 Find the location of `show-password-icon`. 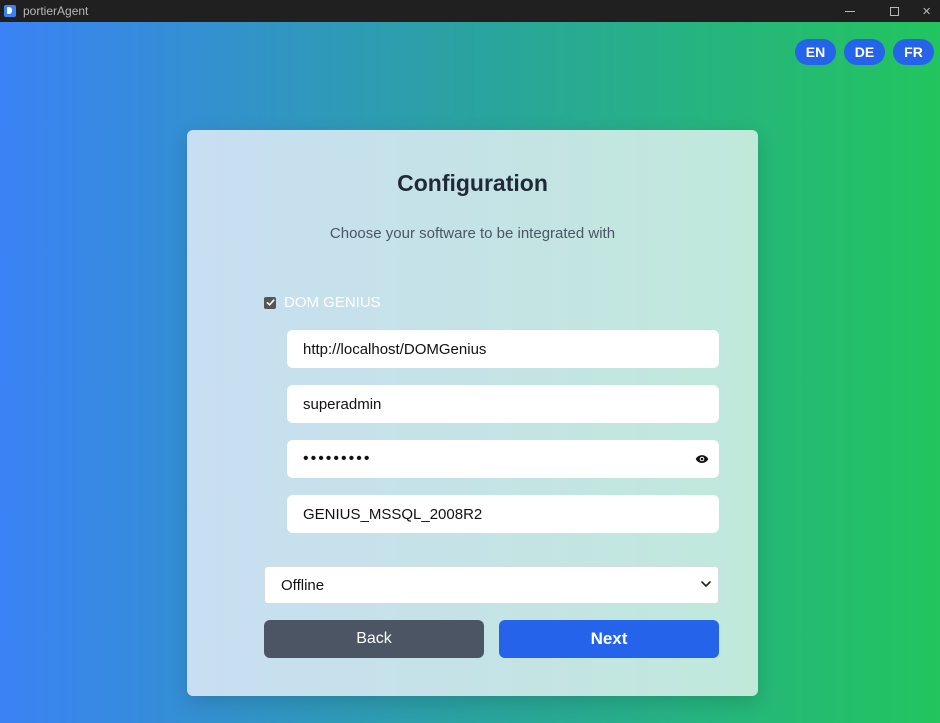

show-password-icon is located at coordinates (702, 459).